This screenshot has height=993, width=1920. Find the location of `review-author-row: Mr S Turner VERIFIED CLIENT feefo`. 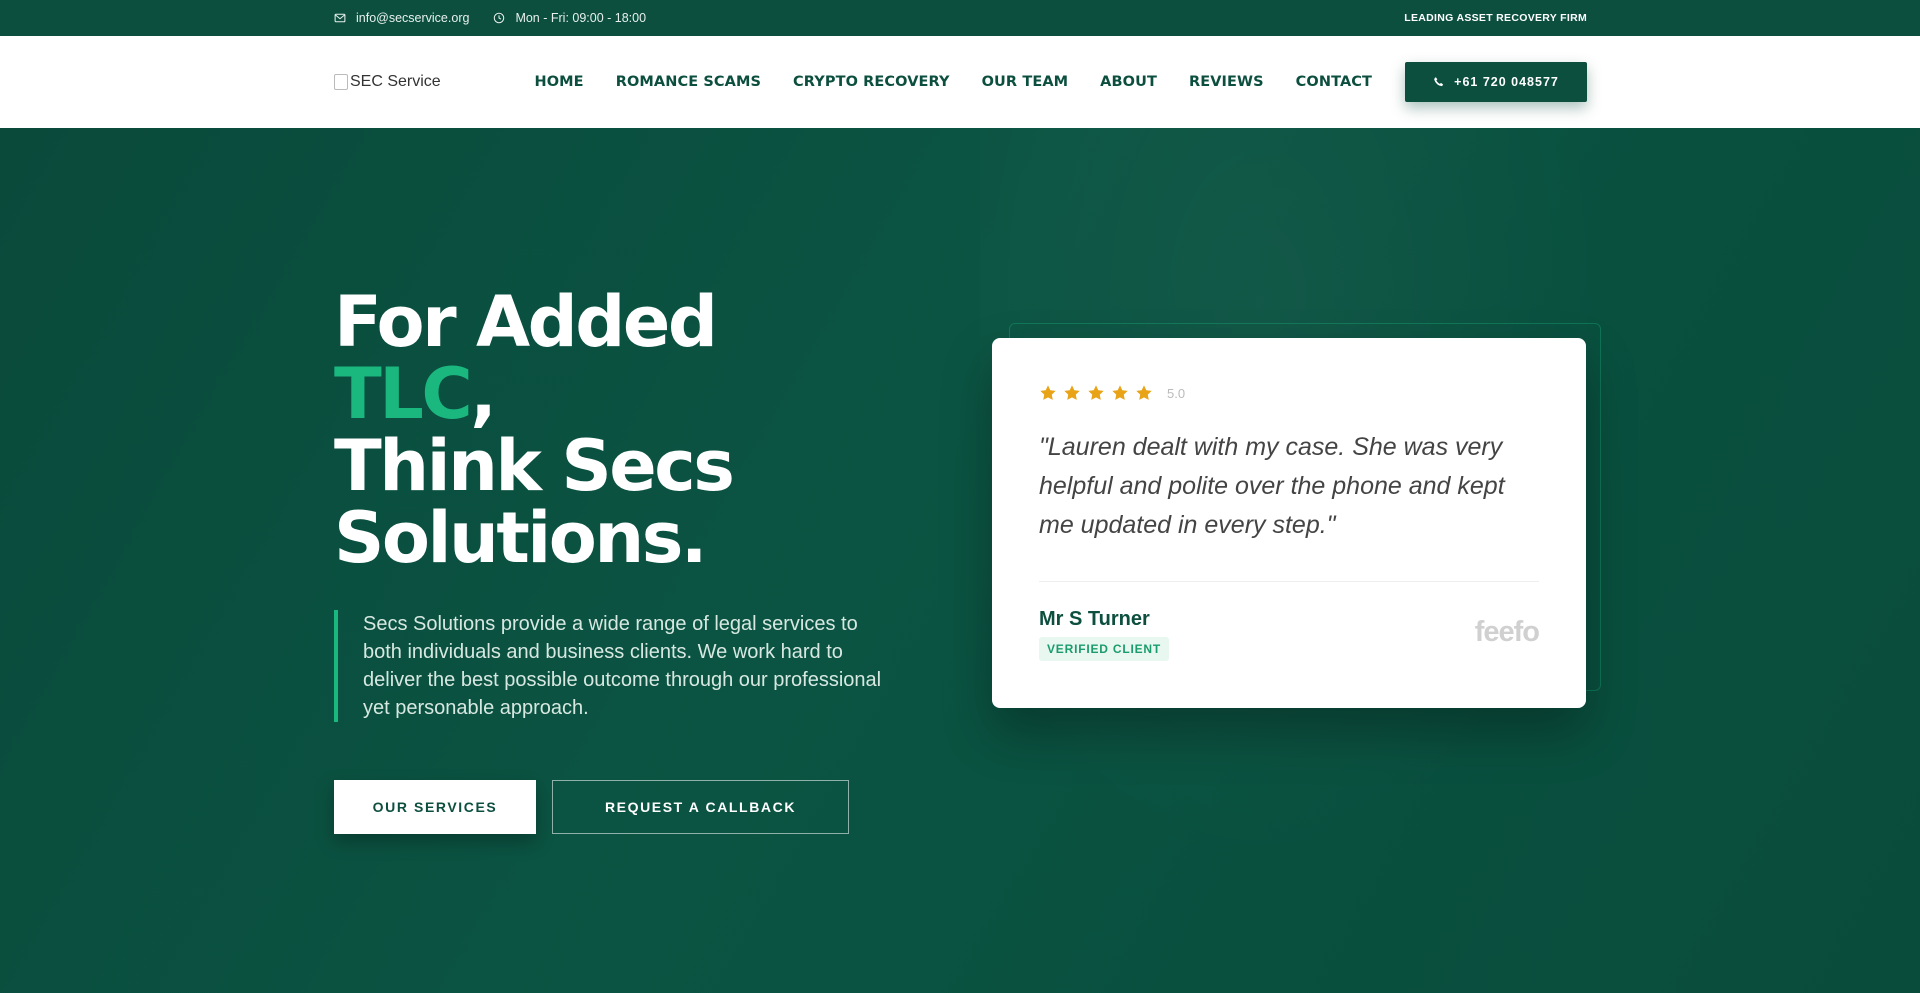

review-author-row: Mr S Turner VERIFIED CLIENT feefo is located at coordinates (1289, 634).